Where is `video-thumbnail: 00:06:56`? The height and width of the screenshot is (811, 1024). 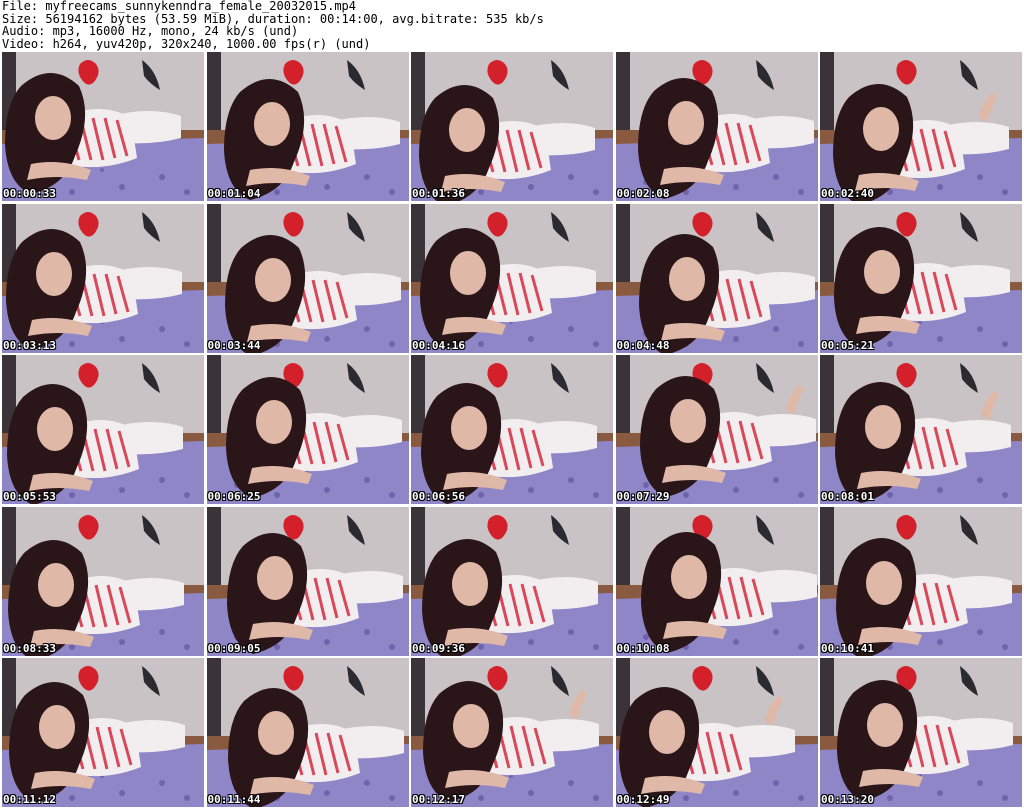
video-thumbnail: 00:06:56 is located at coordinates (512, 429).